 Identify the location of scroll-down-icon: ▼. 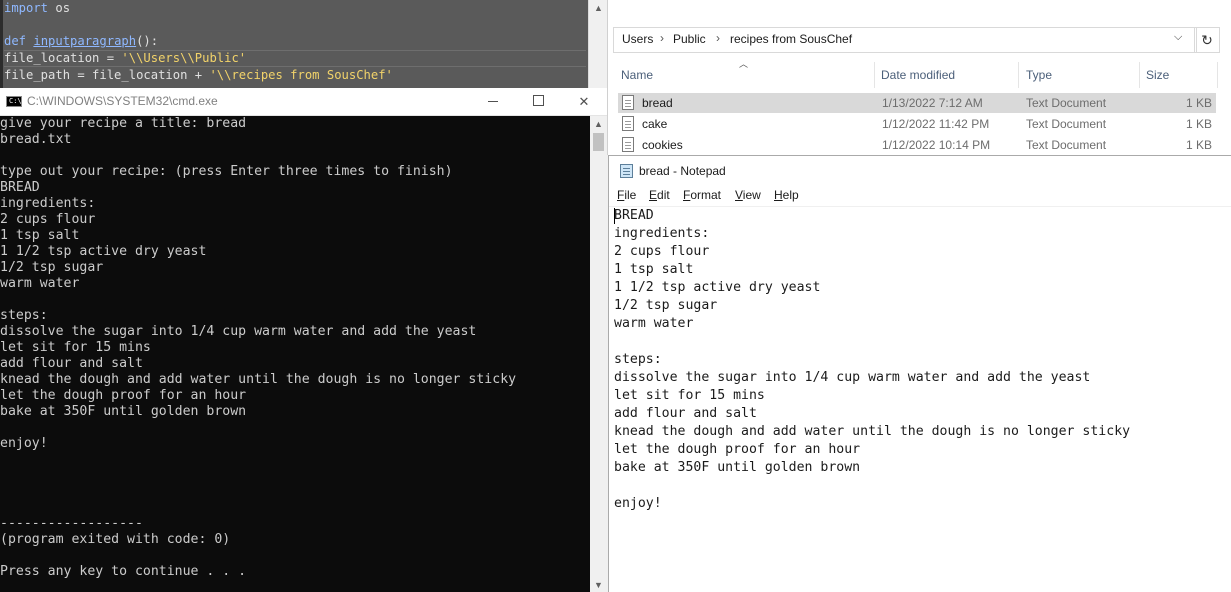
(598, 585).